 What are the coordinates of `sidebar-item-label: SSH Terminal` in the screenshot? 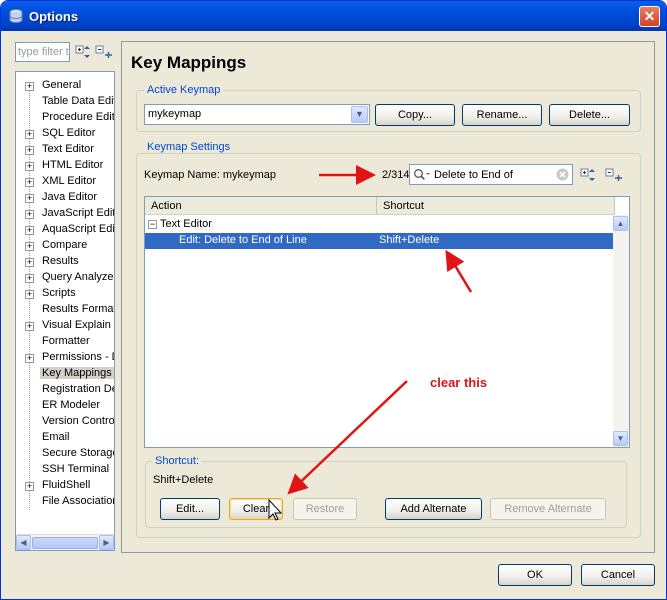 It's located at (76, 469).